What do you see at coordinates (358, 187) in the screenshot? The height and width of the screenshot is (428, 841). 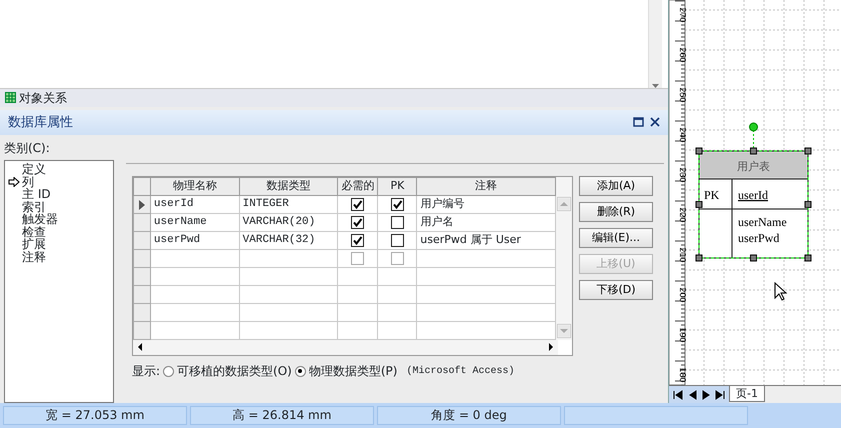 I see `column-header: 必需的` at bounding box center [358, 187].